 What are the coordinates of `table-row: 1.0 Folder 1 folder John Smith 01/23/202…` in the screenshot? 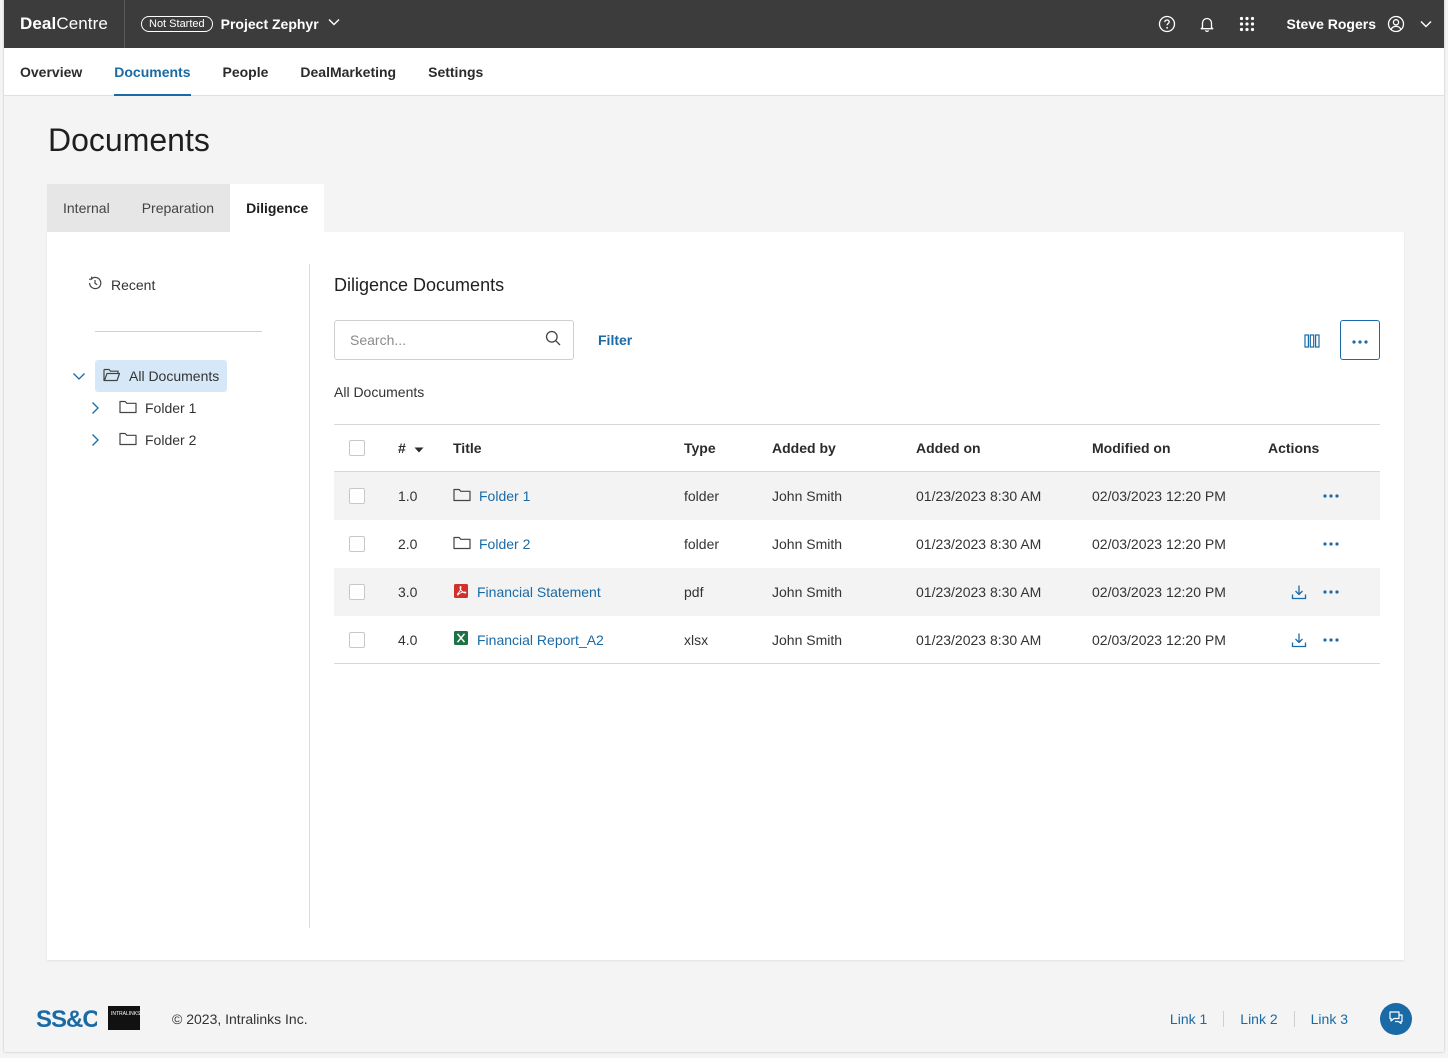 It's located at (857, 496).